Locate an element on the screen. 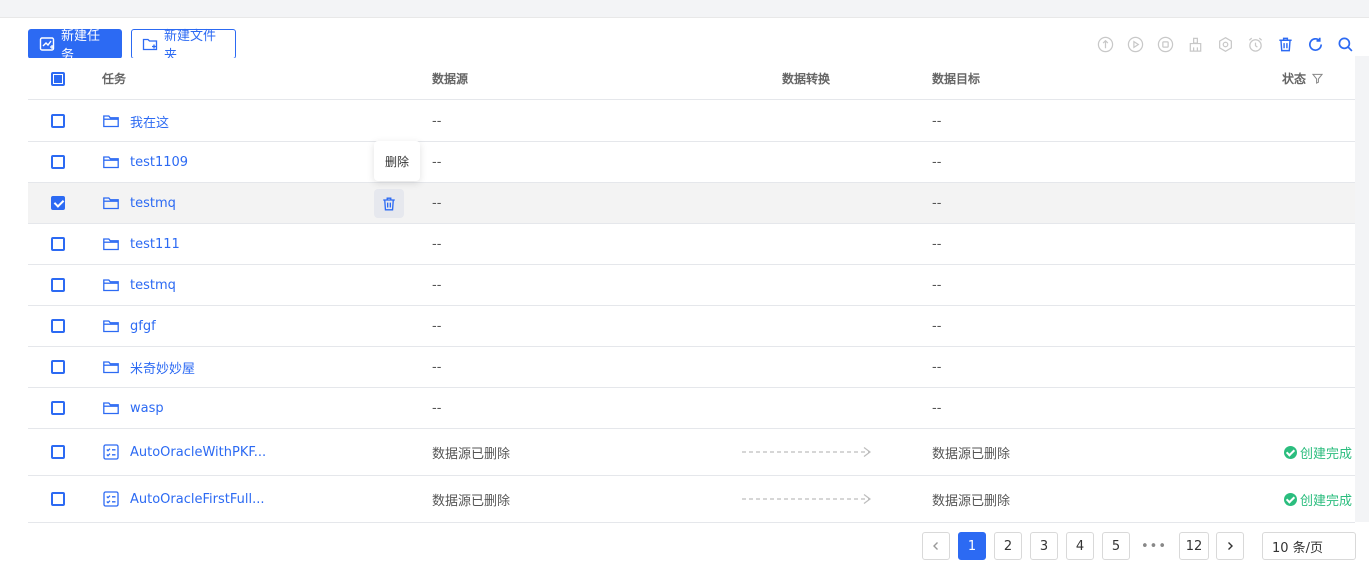 This screenshot has width=1369, height=572. page-3-button: 3 is located at coordinates (1044, 546).